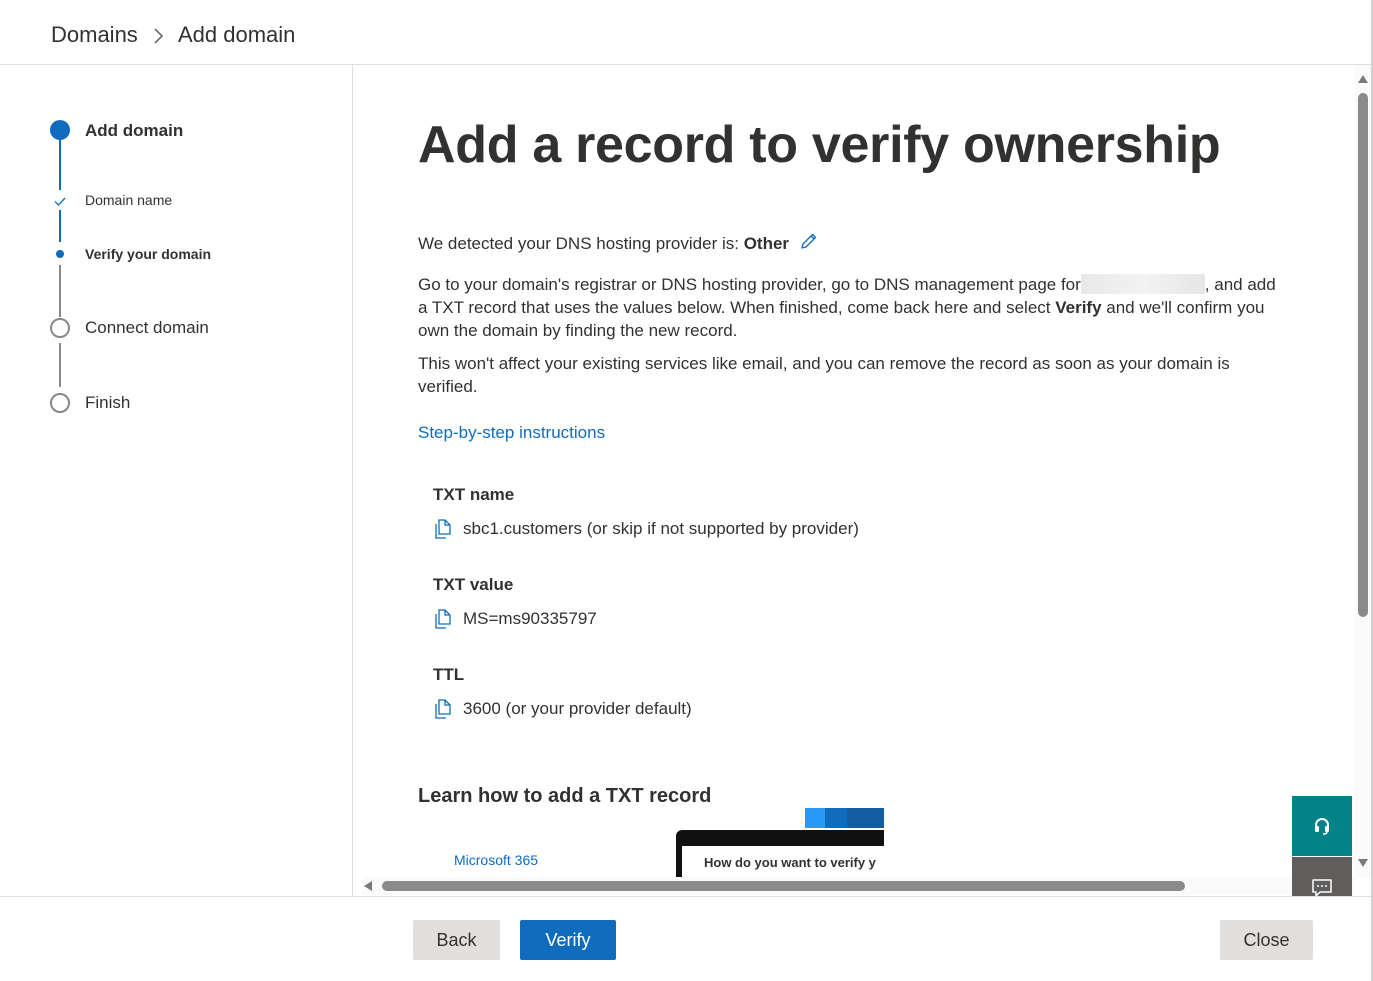  What do you see at coordinates (473, 584) in the screenshot?
I see `txt-value-label: TXT value` at bounding box center [473, 584].